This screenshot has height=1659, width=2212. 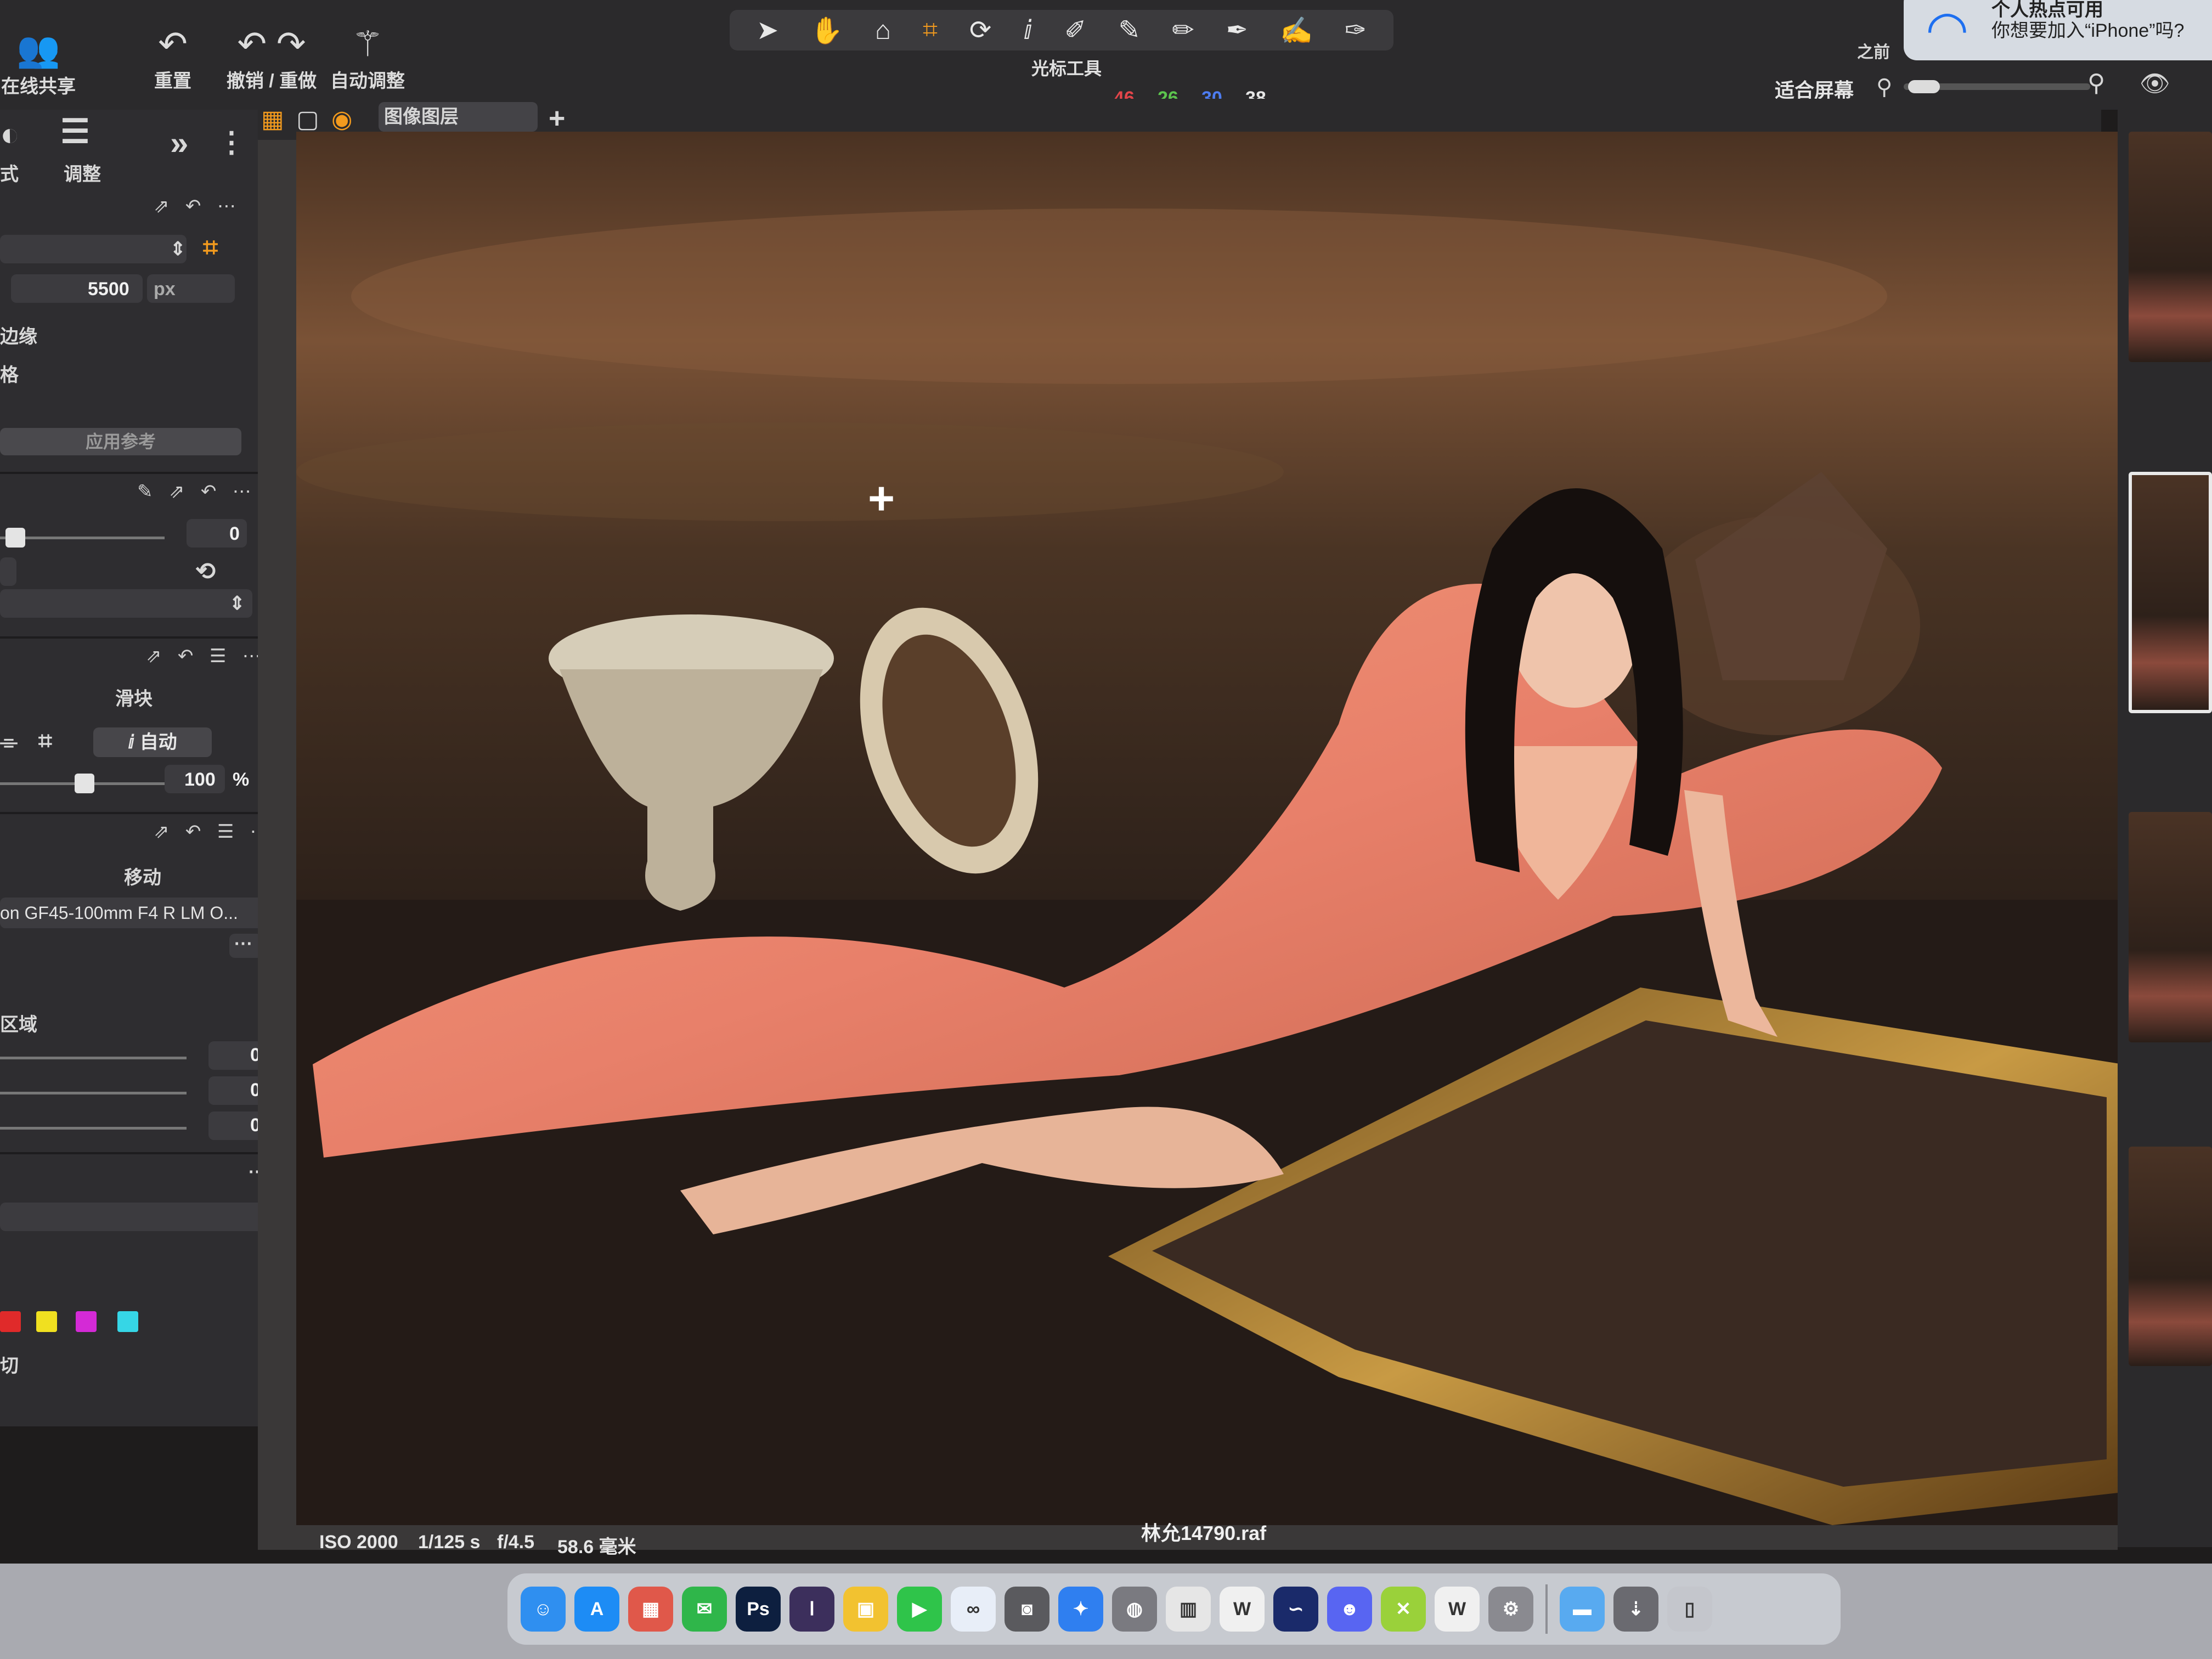 What do you see at coordinates (1080, 1610) in the screenshot?
I see `safari-icon: ✦` at bounding box center [1080, 1610].